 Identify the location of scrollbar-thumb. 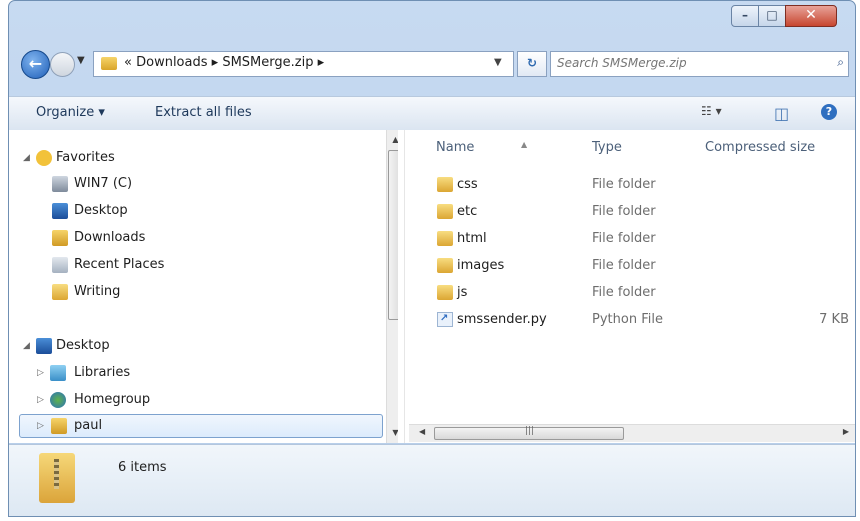
(393, 235).